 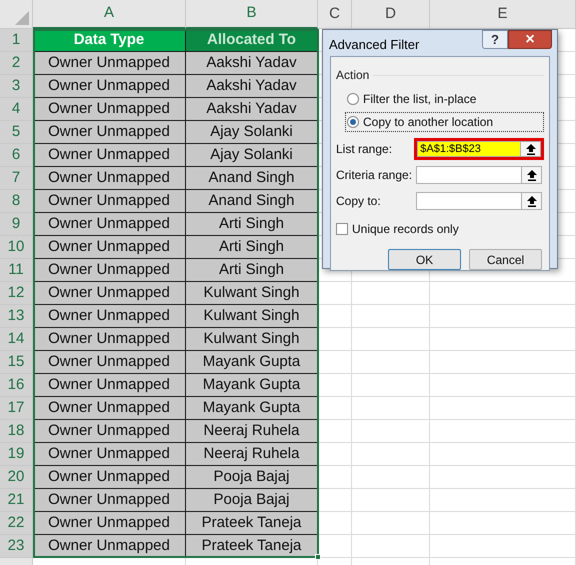 I want to click on radio-option: Copy to another location, so click(x=444, y=122).